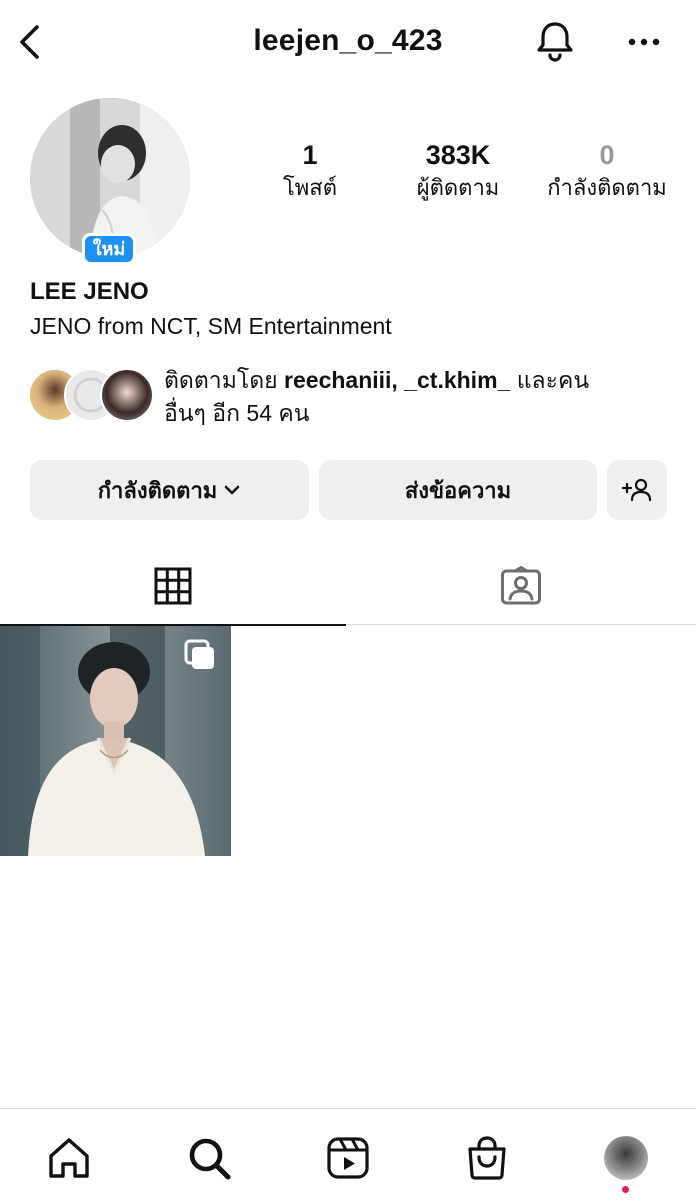  What do you see at coordinates (310, 187) in the screenshot?
I see `posts-label: โพสต์` at bounding box center [310, 187].